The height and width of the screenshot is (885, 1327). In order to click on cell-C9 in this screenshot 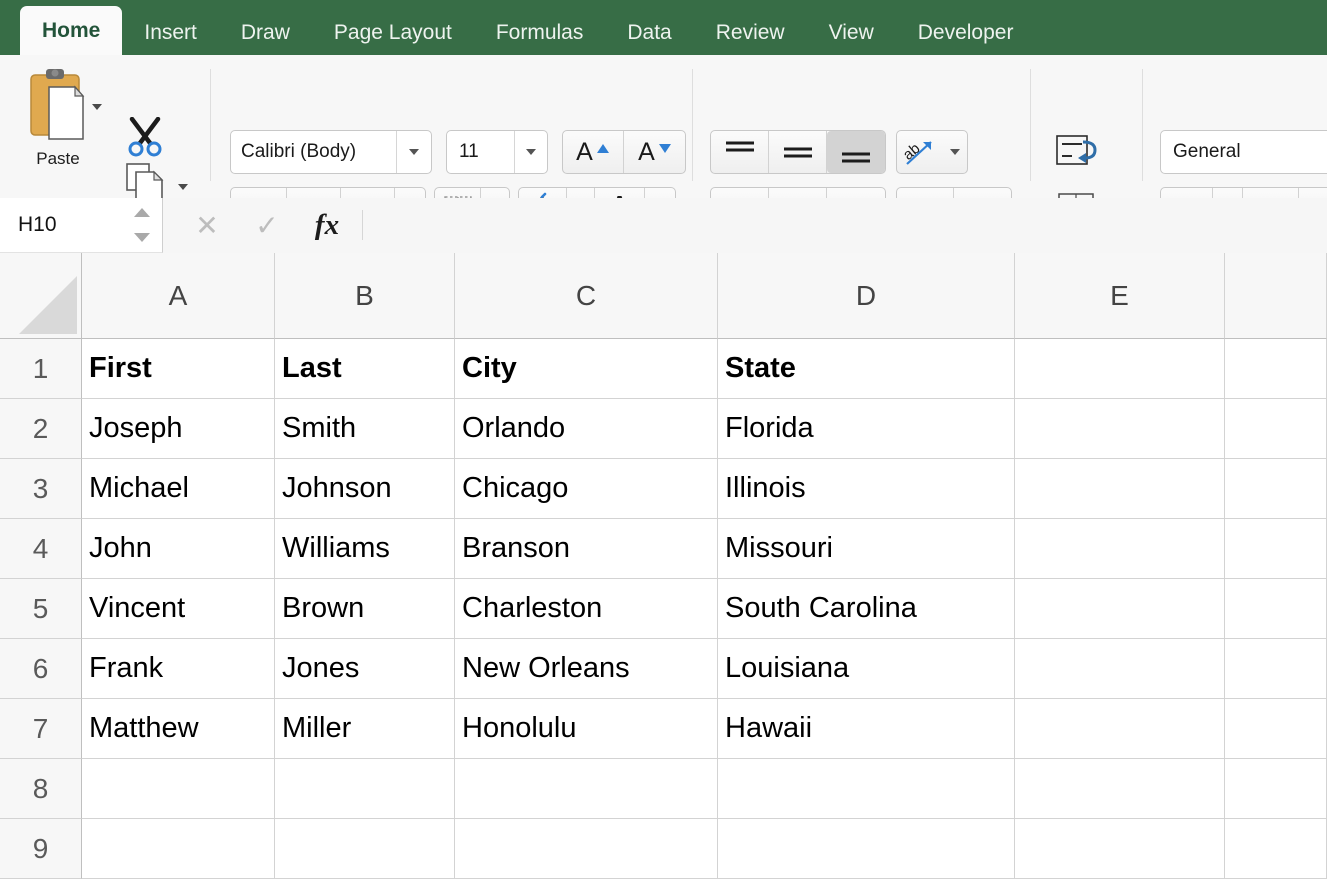, I will do `click(586, 849)`.